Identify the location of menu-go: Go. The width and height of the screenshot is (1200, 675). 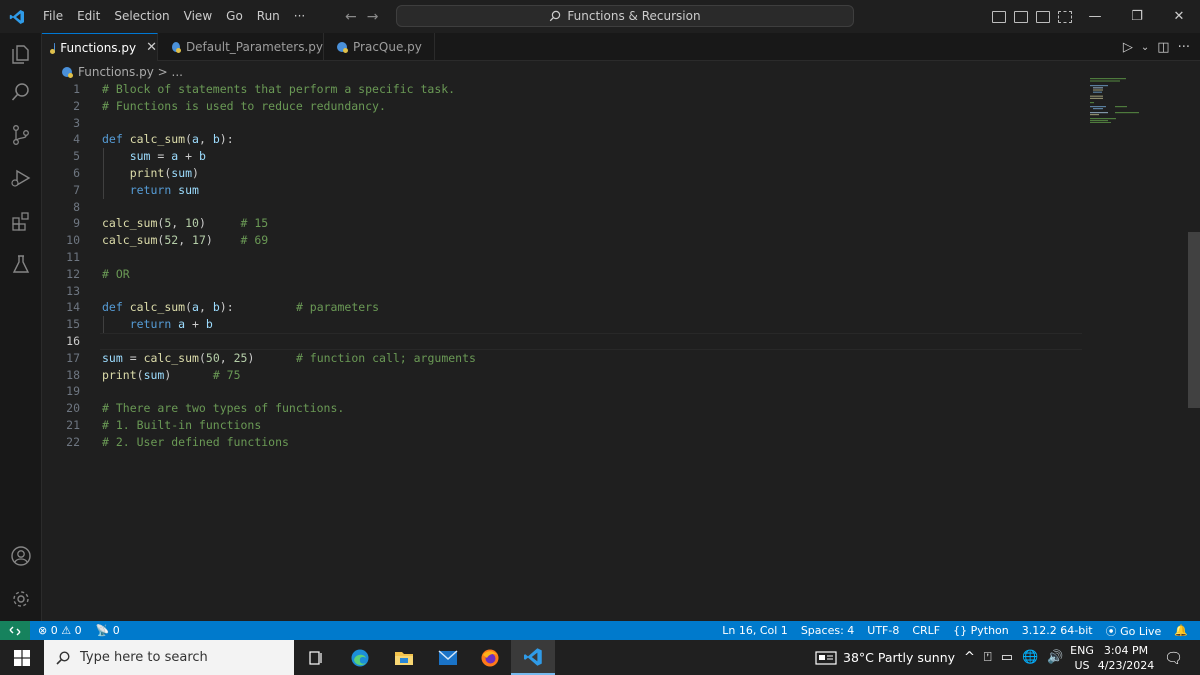
(234, 16).